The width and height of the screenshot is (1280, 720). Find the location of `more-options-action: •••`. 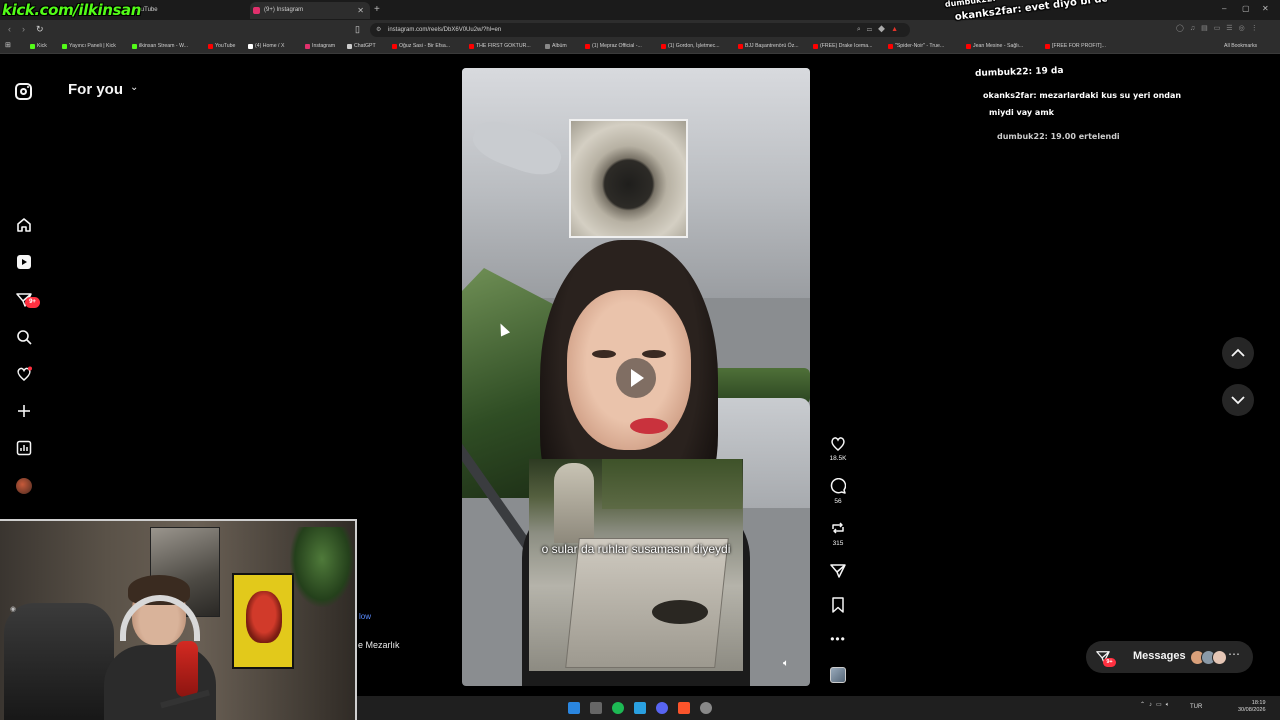

more-options-action: ••• is located at coordinates (838, 639).